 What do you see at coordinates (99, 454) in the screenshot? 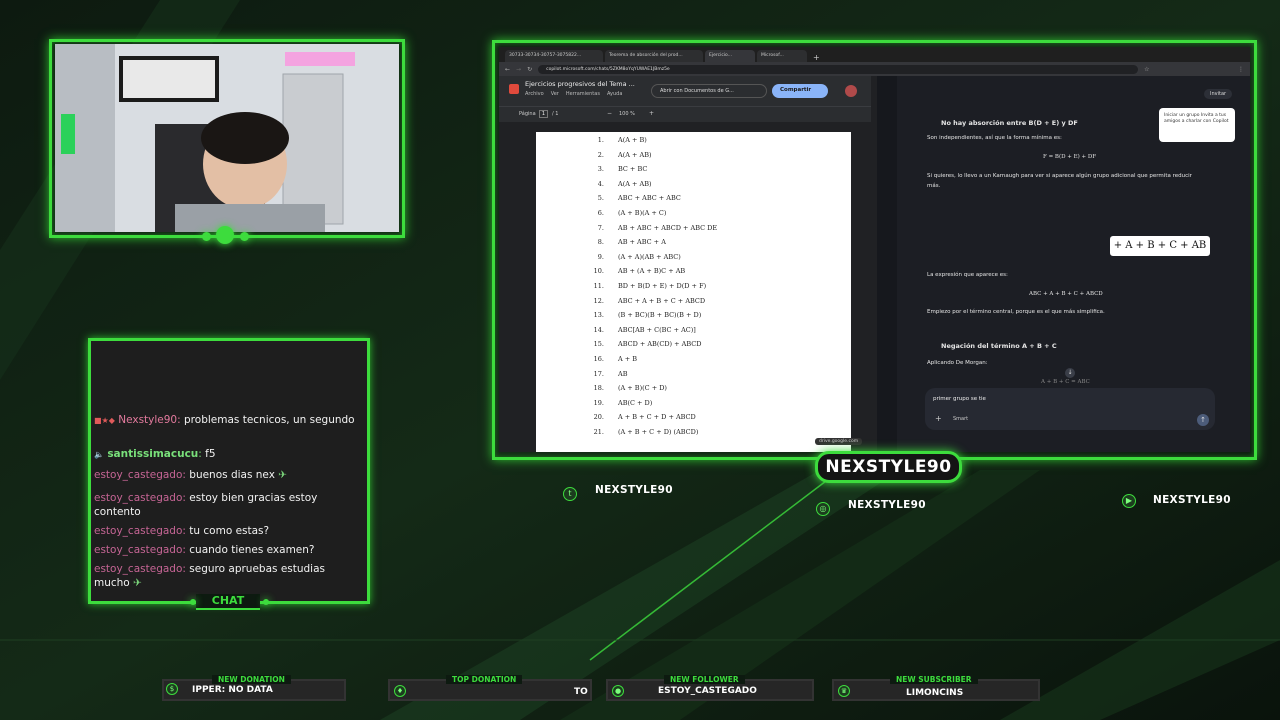
I see `speaker-icon: 🔈` at bounding box center [99, 454].